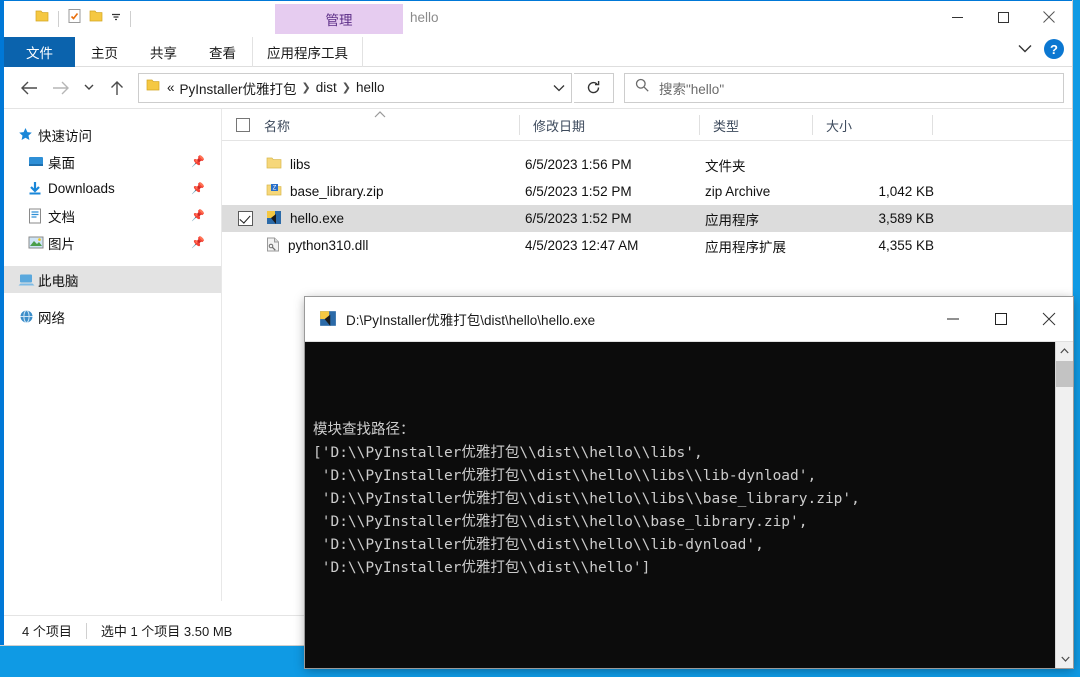 This screenshot has height=677, width=1080. Describe the element at coordinates (647, 218) in the screenshot. I see `table-row: hello.exe 6/5/2023 1:52 PM 应用程序 3,589 KB` at that location.